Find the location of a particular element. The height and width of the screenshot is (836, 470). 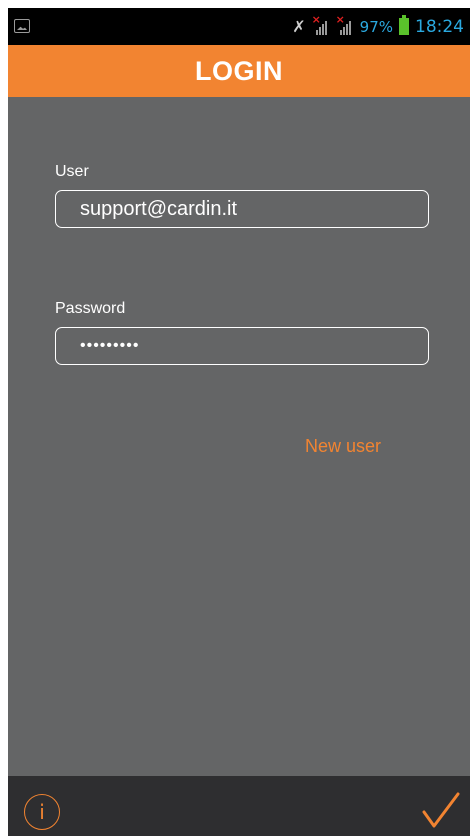

password-field-value: ••••••••• is located at coordinates (110, 345).